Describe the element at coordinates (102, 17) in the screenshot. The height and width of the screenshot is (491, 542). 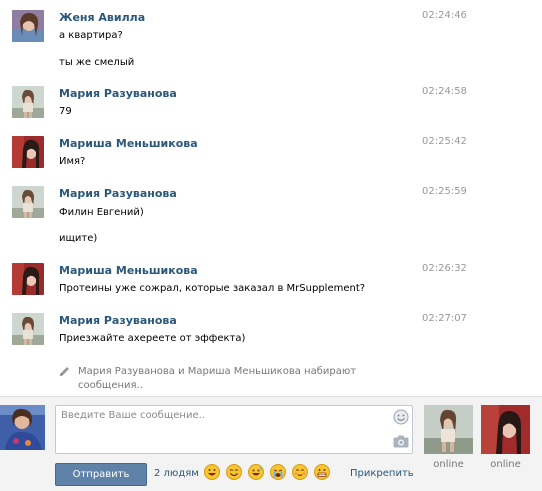
I see `message-author: Женя Авилла` at that location.